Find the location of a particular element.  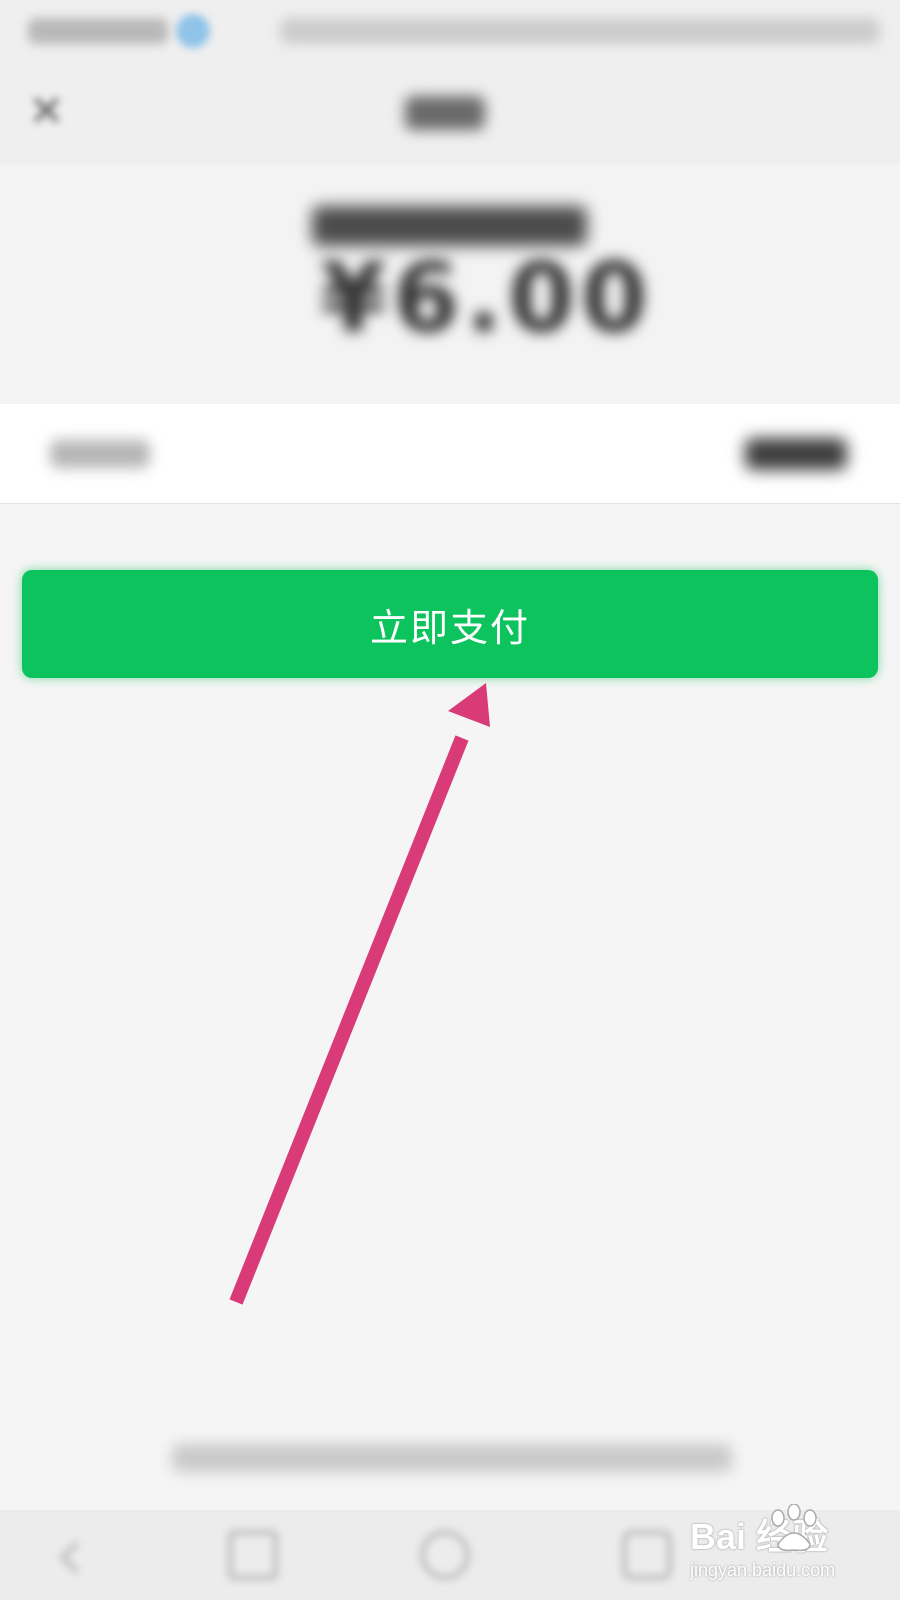

home-icon is located at coordinates (445, 1555).